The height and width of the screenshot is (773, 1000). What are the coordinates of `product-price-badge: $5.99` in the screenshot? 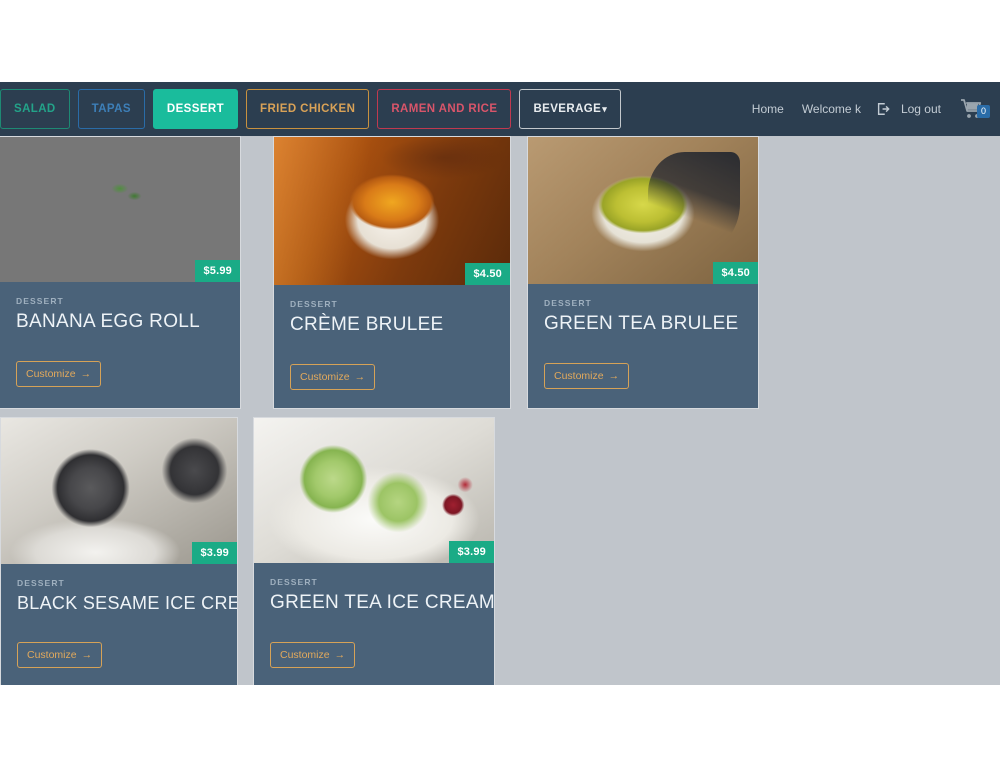 It's located at (217, 271).